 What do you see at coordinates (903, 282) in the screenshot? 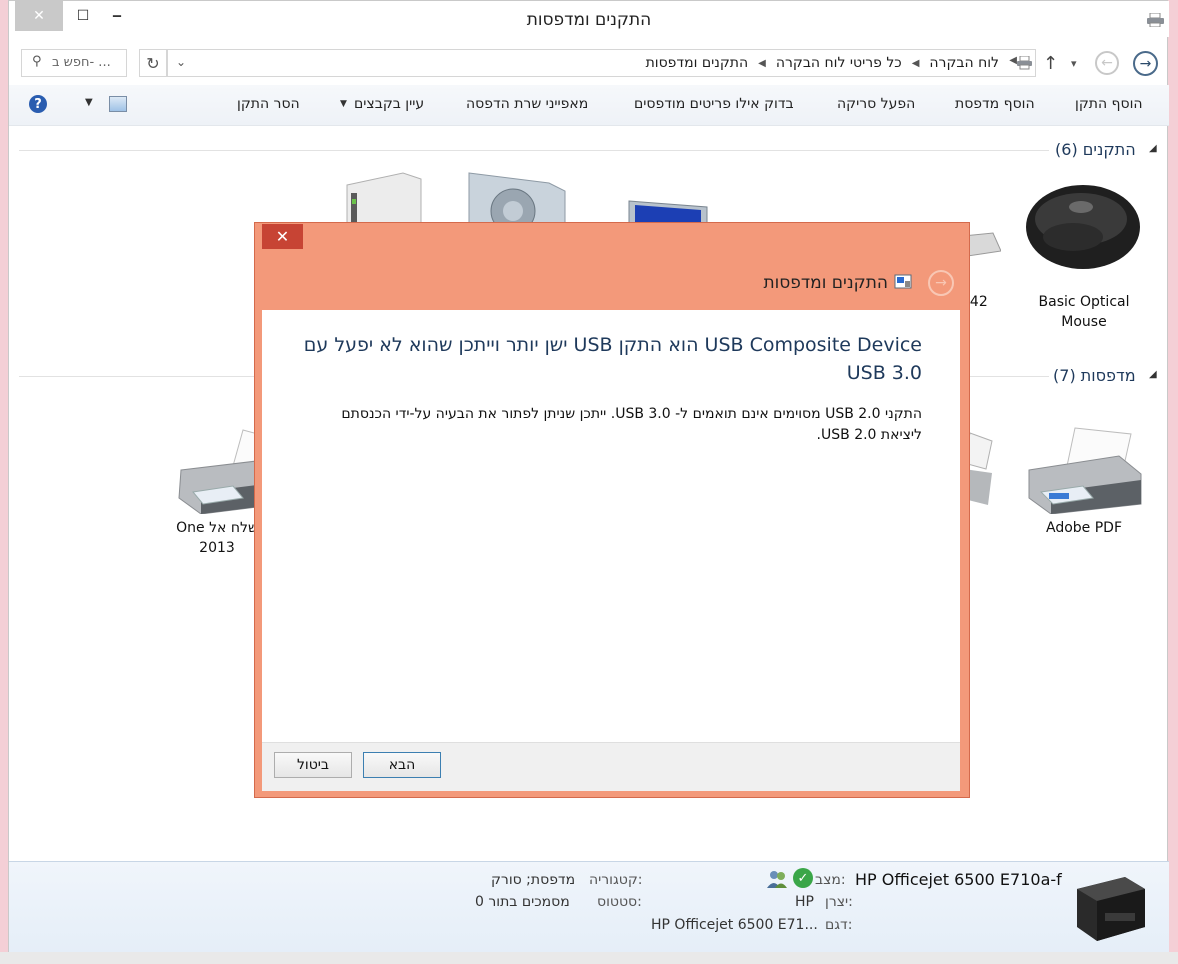
I see `devices-printers-small-icon` at bounding box center [903, 282].